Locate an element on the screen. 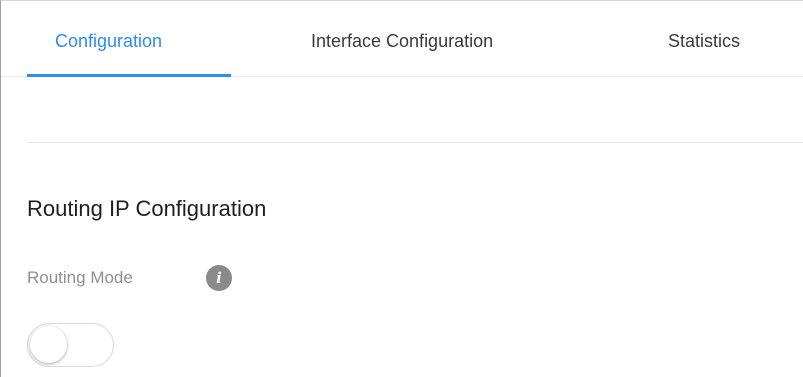 This screenshot has width=803, height=377. info-icon: i is located at coordinates (219, 278).